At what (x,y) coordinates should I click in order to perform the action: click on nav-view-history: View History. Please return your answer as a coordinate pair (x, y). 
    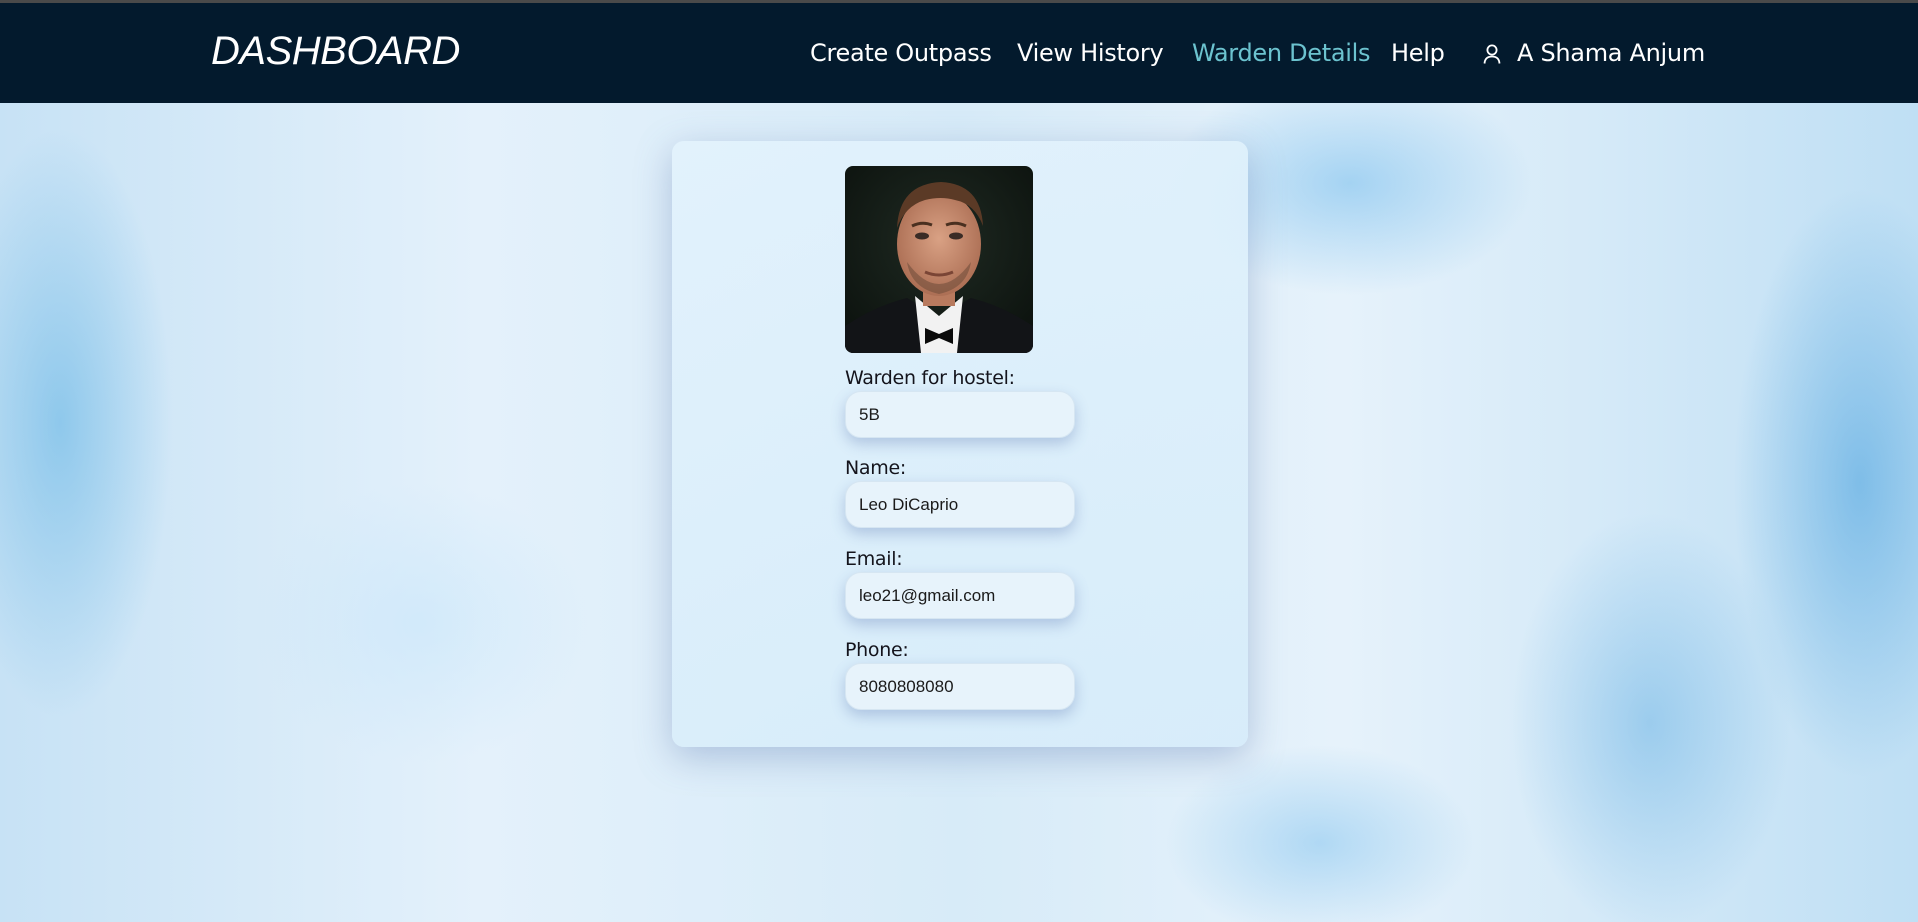
    Looking at the image, I should click on (1090, 53).